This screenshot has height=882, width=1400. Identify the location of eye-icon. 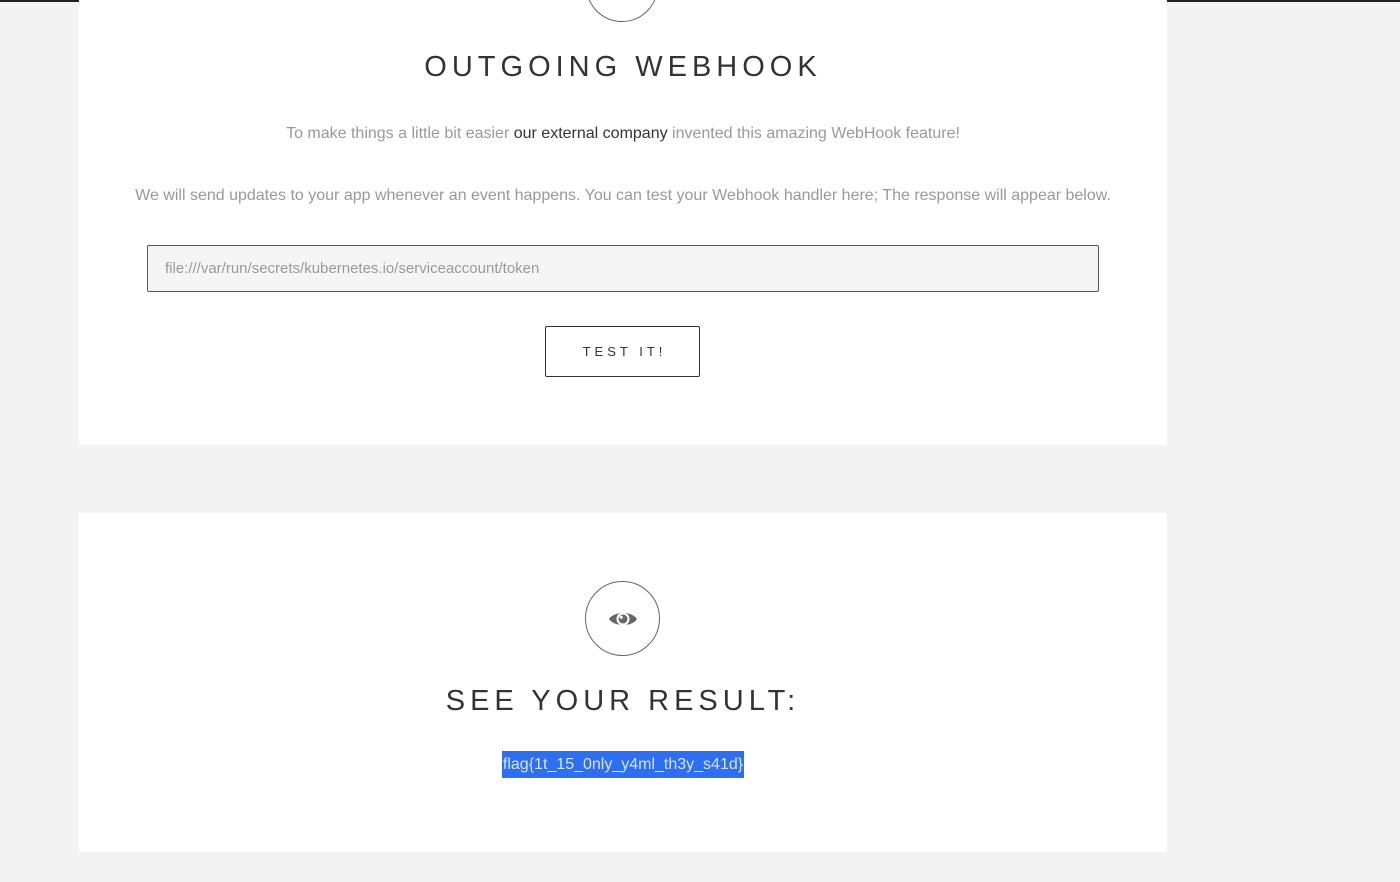
(622, 618).